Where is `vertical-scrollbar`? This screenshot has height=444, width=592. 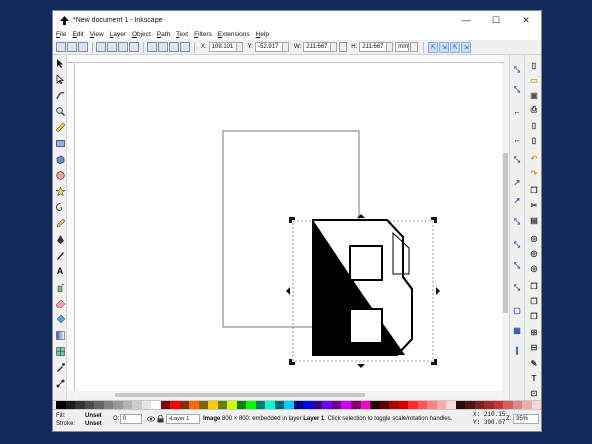
vertical-scrollbar is located at coordinates (505, 227).